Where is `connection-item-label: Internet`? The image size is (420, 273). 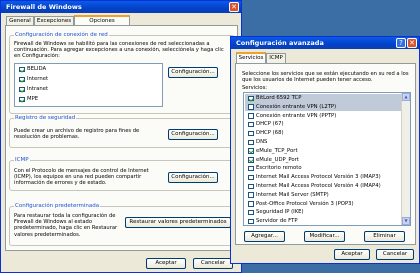 connection-item-label: Internet is located at coordinates (38, 79).